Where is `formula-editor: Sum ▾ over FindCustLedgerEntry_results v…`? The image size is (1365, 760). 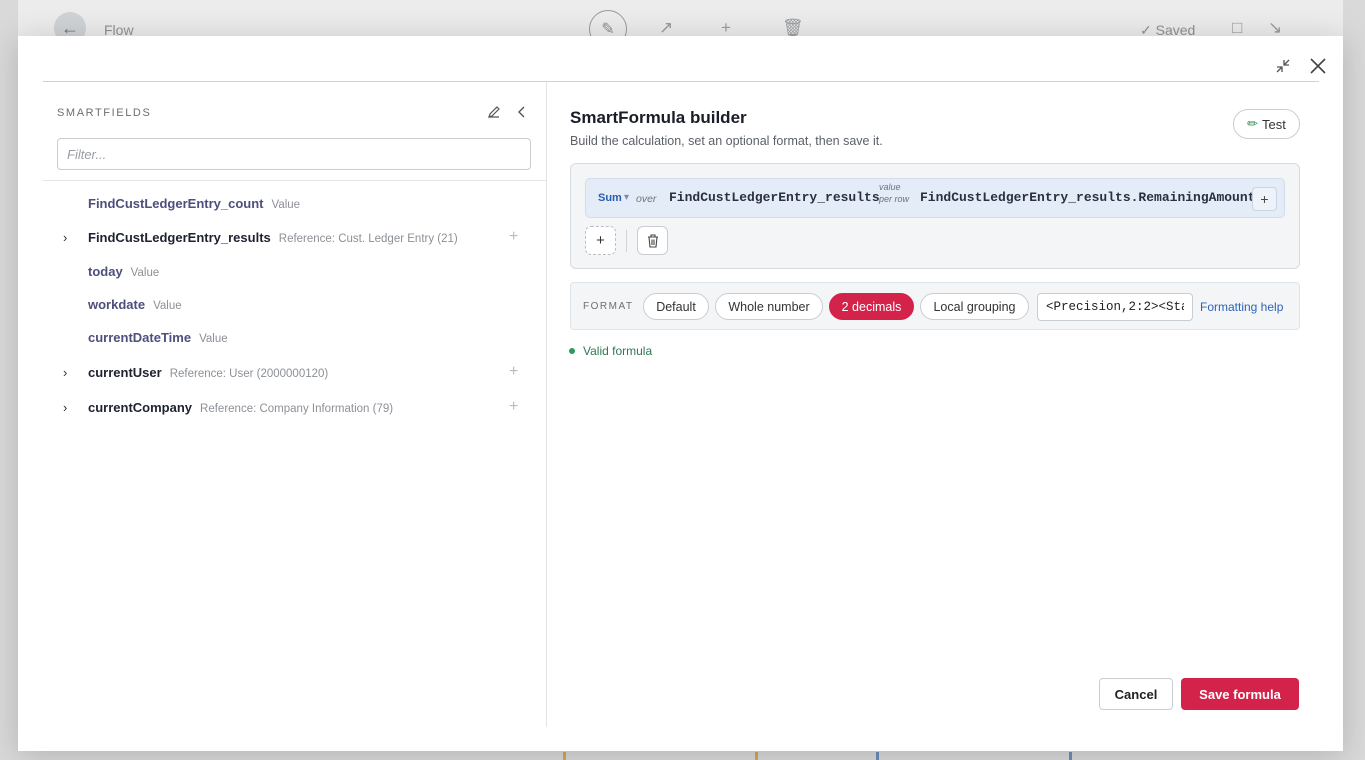 formula-editor: Sum ▾ over FindCustLedgerEntry_results v… is located at coordinates (935, 216).